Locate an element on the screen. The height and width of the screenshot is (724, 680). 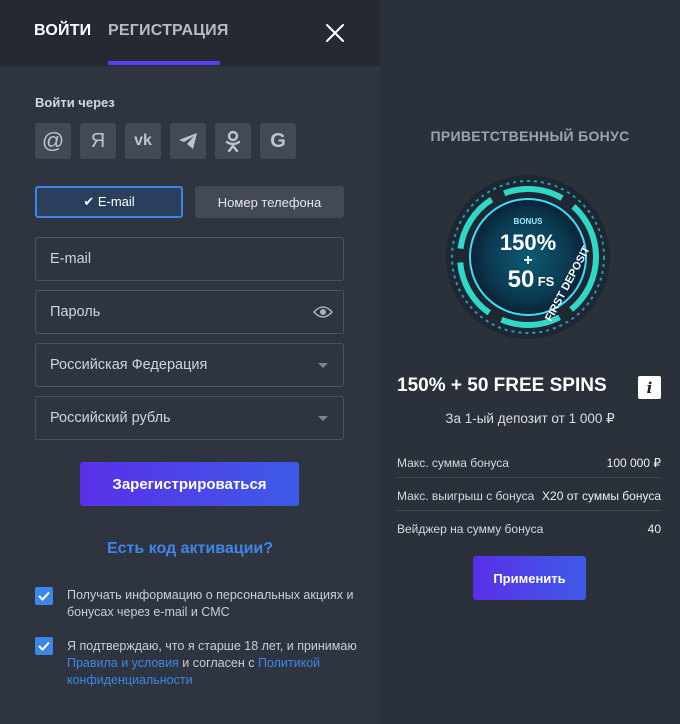
register-button: Зарегистрироваться is located at coordinates (189, 484).